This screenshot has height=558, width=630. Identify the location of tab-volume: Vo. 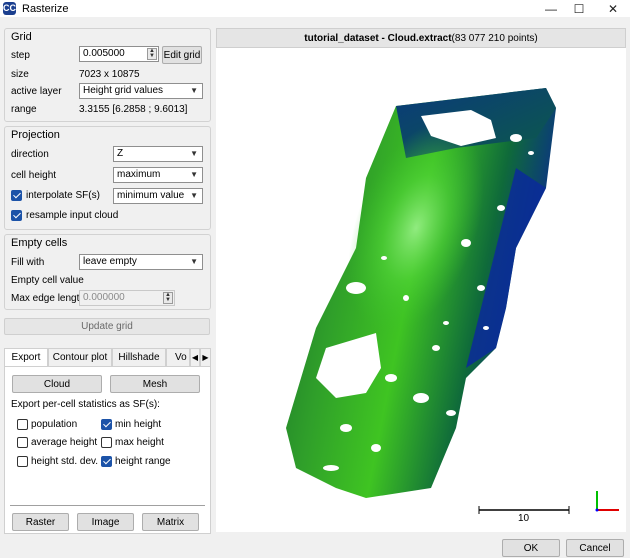
(178, 357).